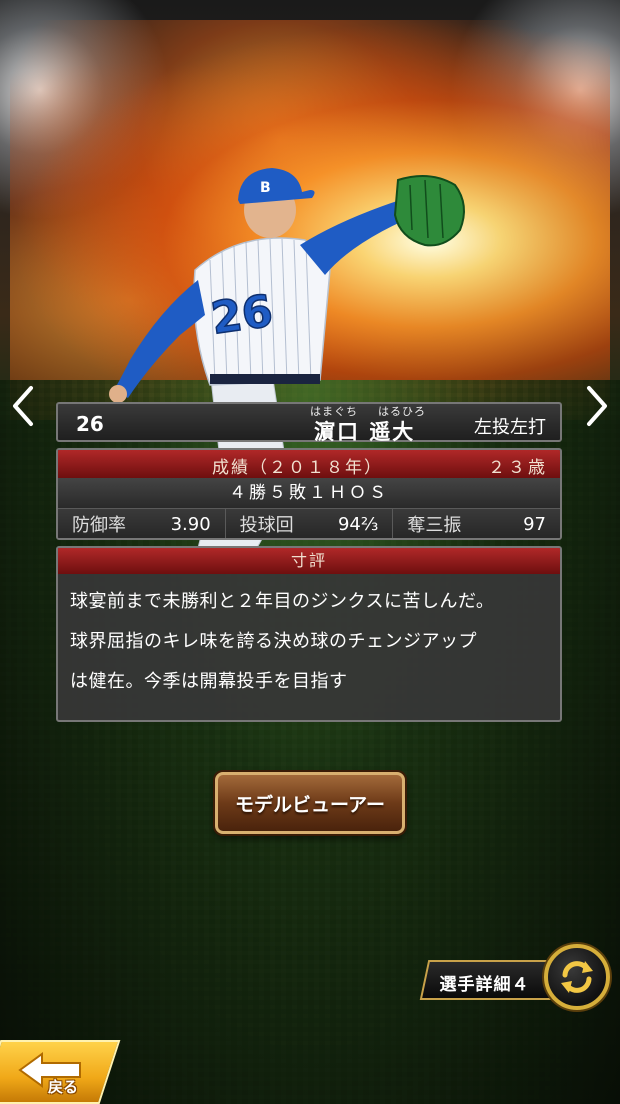 The height and width of the screenshot is (1104, 620). I want to click on svg-text: B, so click(265, 188).